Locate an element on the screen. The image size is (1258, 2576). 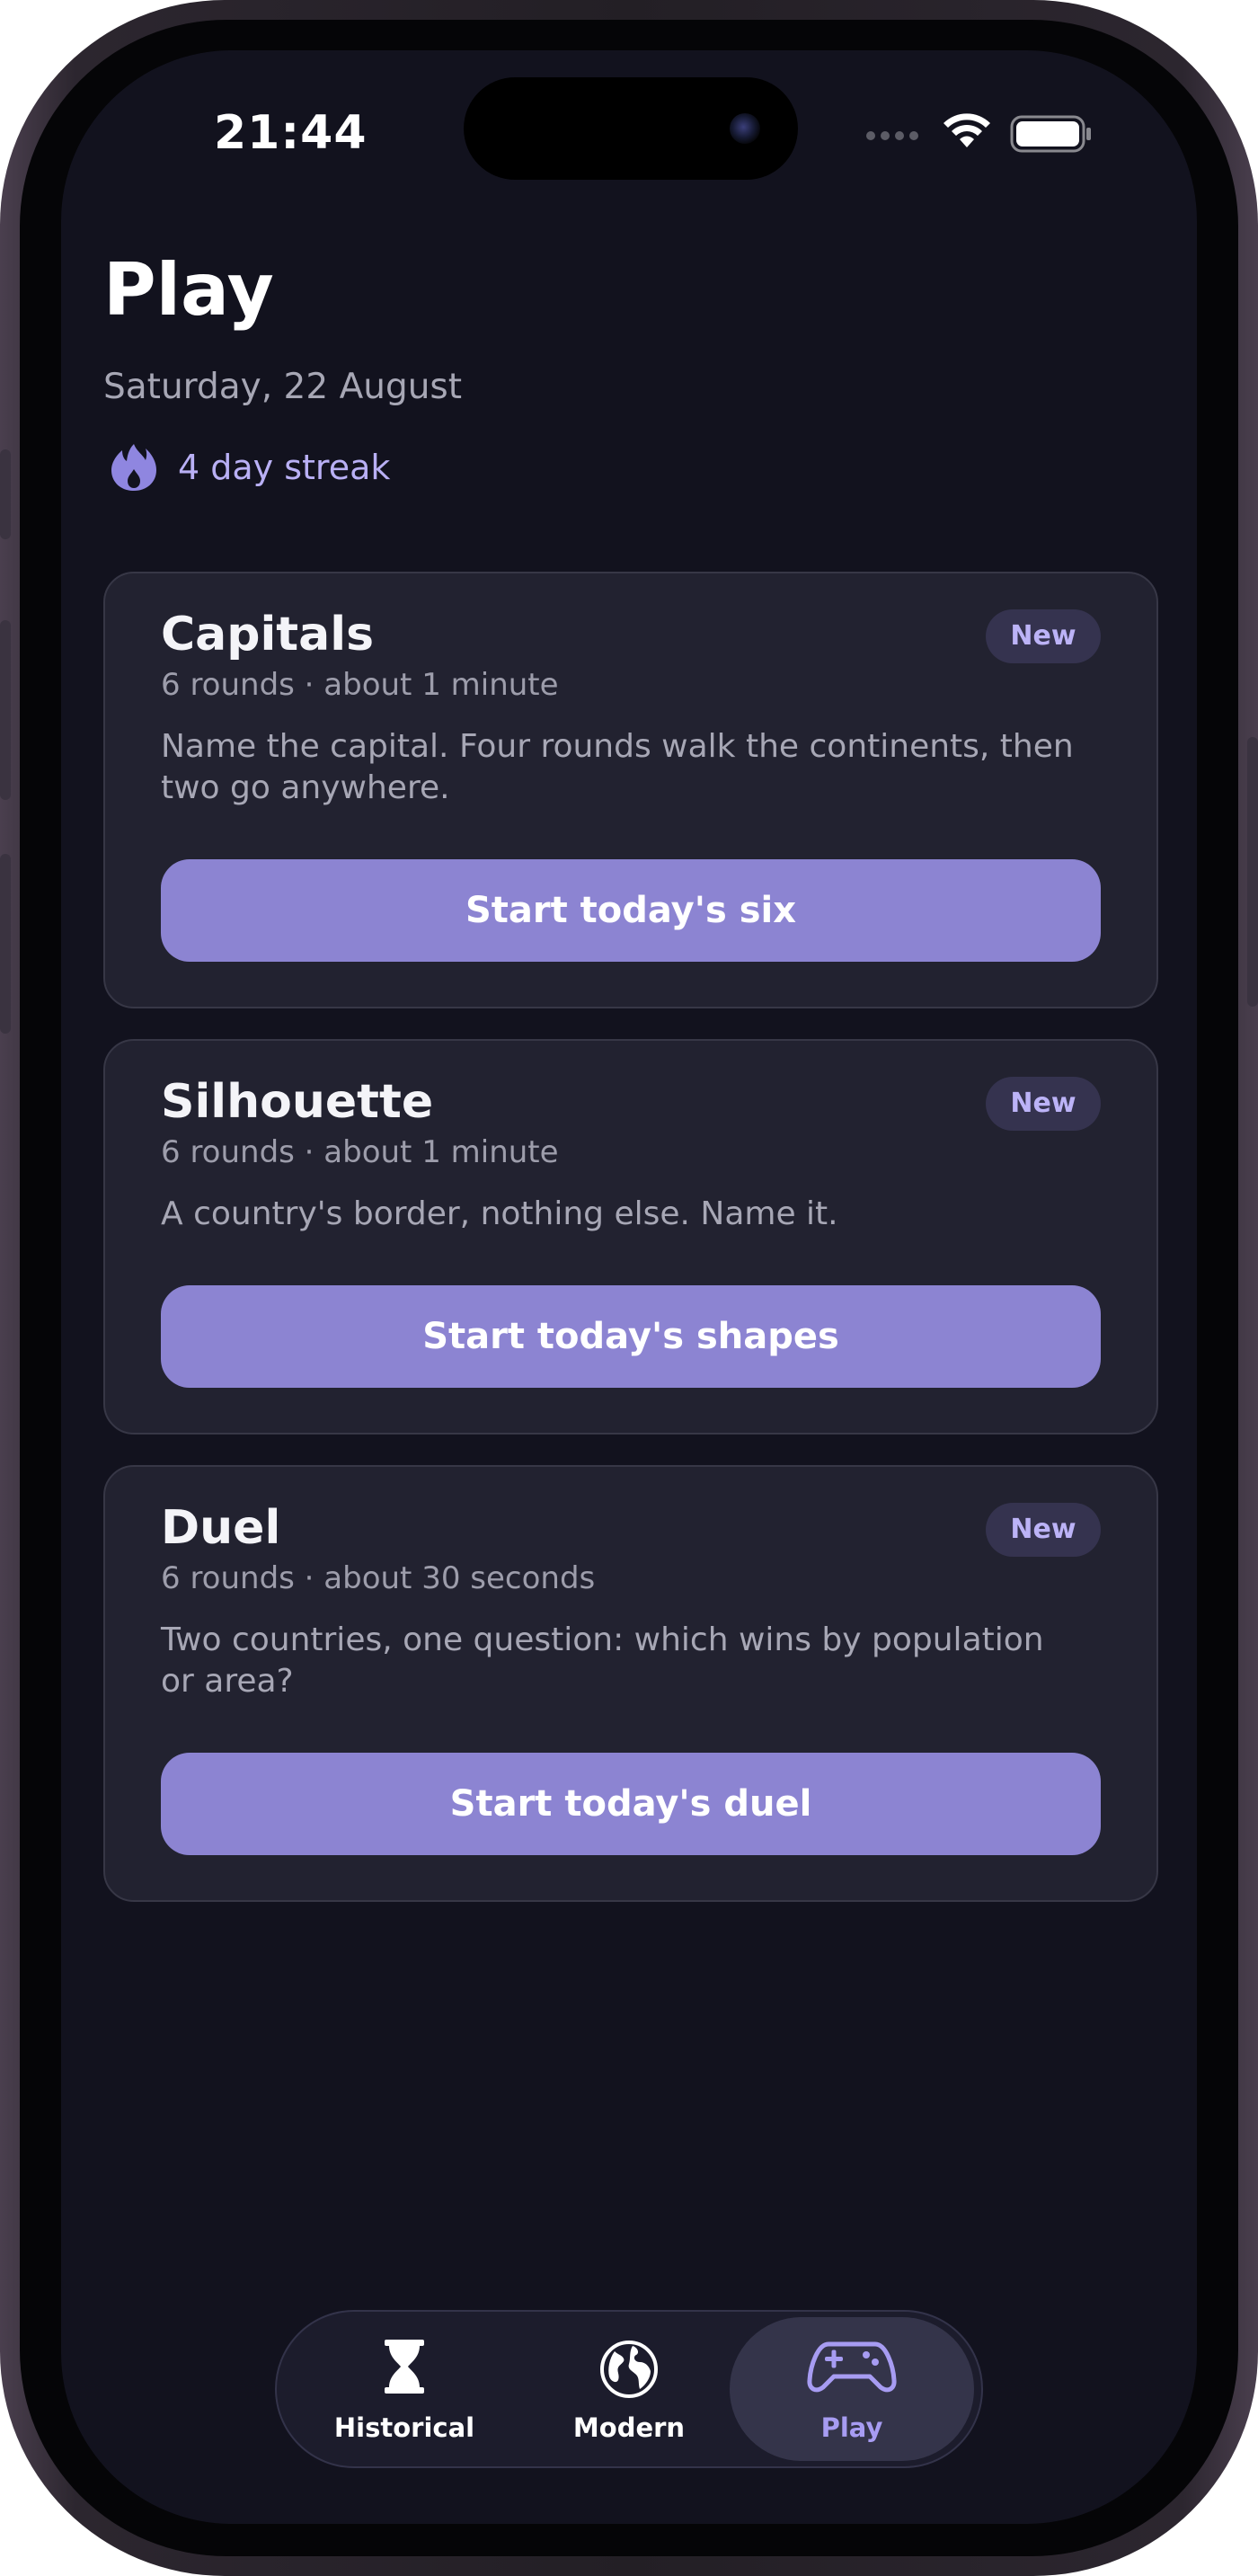
card-title: Duel is located at coordinates (221, 1528).